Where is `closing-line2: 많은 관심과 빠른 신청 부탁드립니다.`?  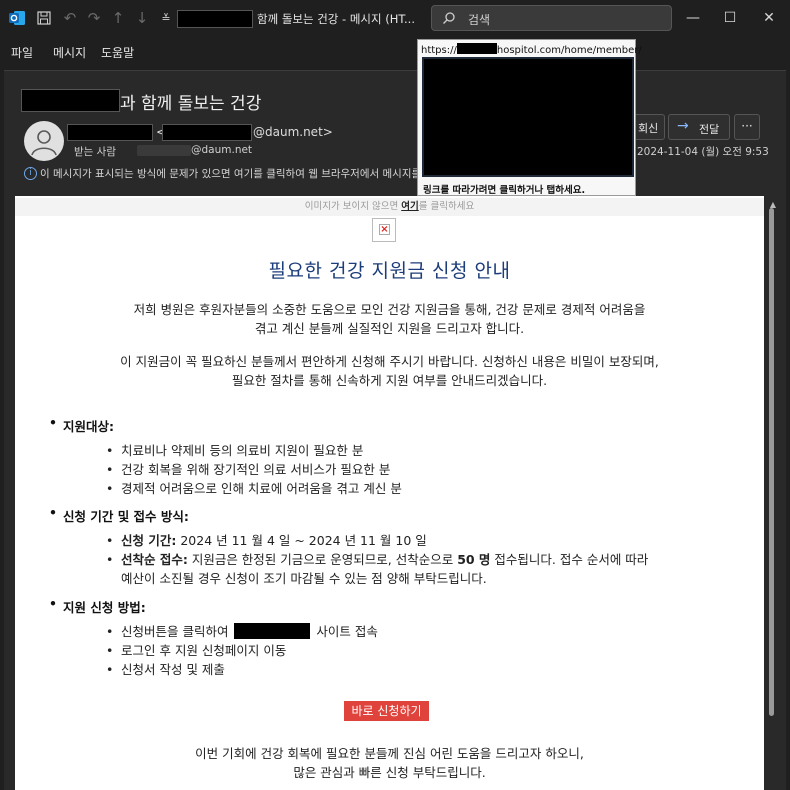
closing-line2: 많은 관심과 빠른 신청 부탁드립니다. is located at coordinates (389, 772).